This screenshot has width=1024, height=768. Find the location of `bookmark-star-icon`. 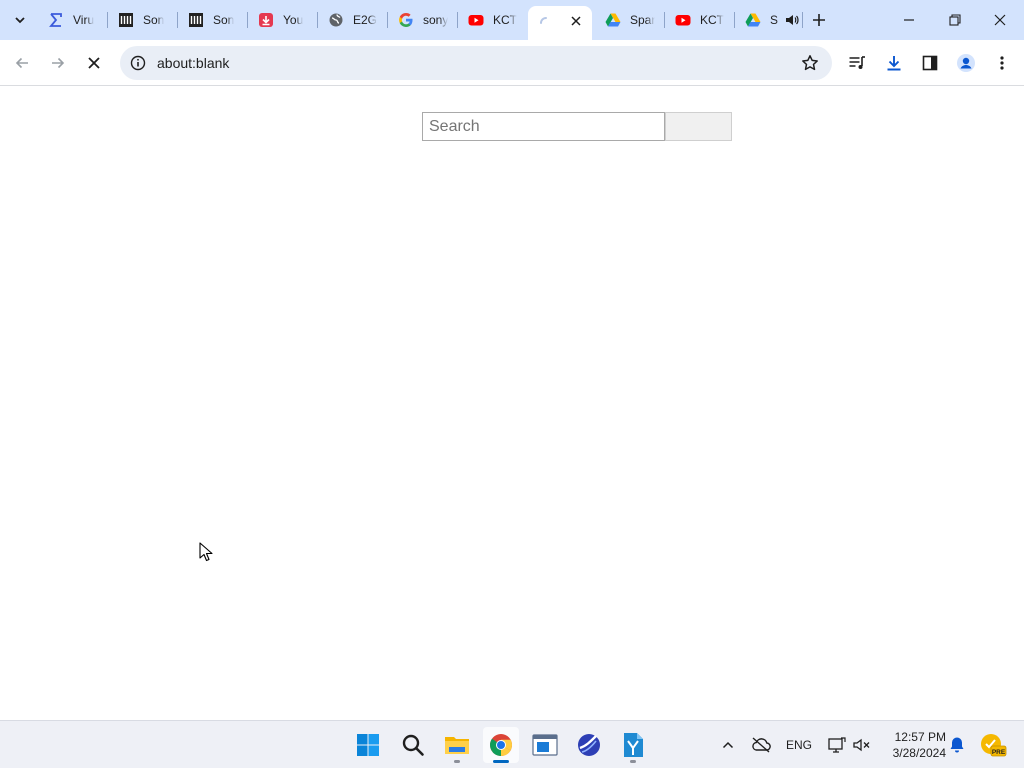

bookmark-star-icon is located at coordinates (810, 63).